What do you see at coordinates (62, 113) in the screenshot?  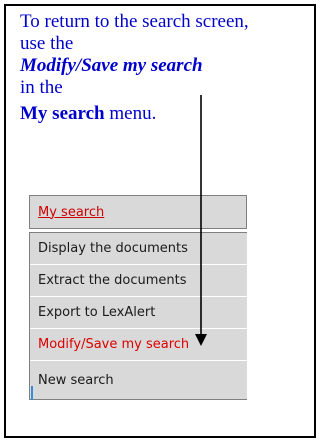 I see `instruction-menu-name: My search` at bounding box center [62, 113].